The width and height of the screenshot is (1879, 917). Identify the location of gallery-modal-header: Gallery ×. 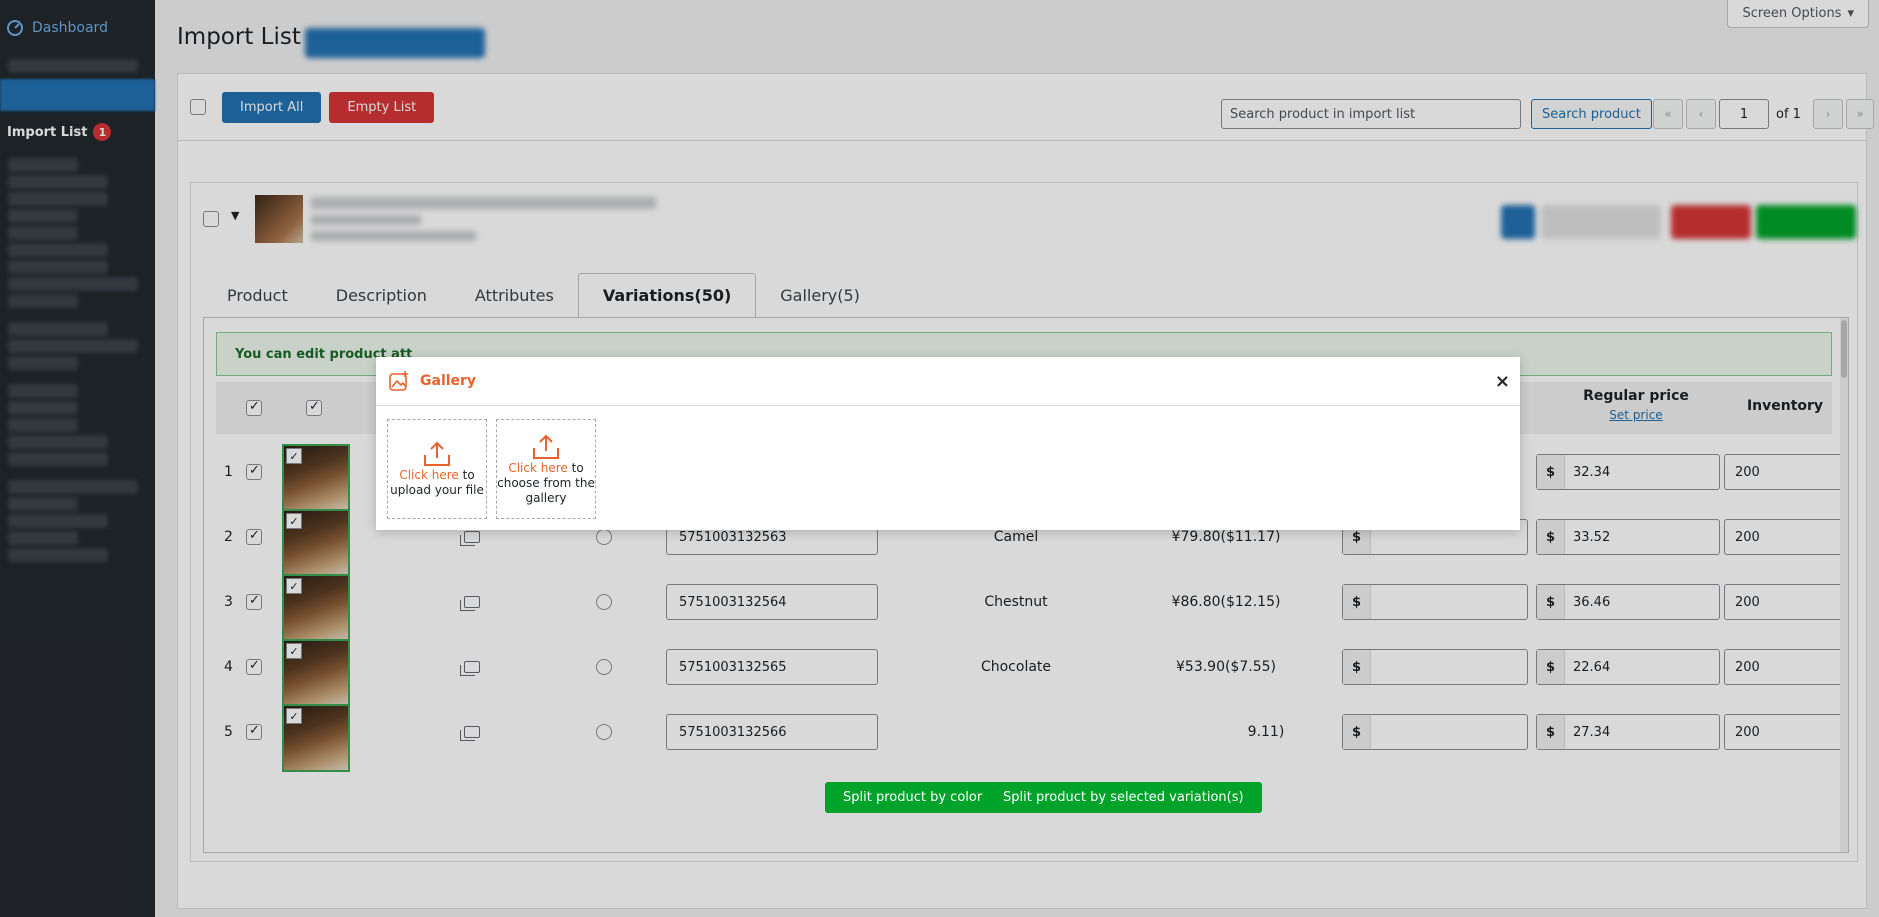
(948, 381).